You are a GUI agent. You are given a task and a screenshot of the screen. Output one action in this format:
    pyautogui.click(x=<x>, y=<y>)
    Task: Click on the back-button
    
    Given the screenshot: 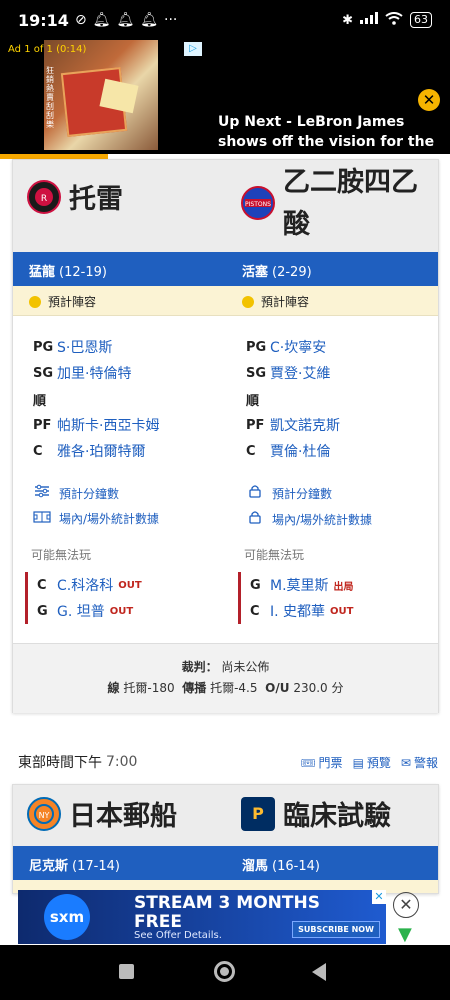 What is the action you would take?
    pyautogui.click(x=319, y=972)
    